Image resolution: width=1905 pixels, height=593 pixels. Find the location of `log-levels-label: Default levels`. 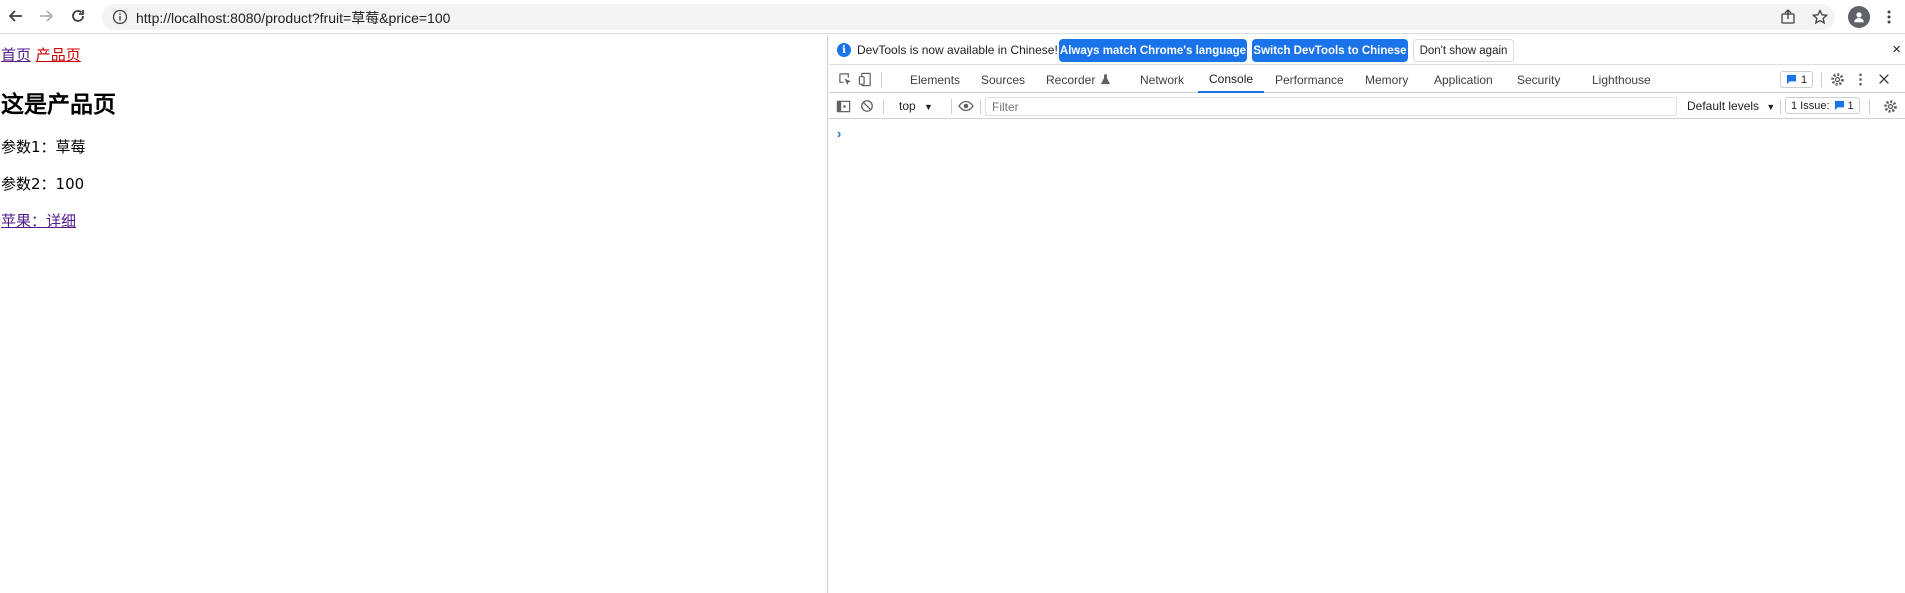

log-levels-label: Default levels is located at coordinates (1723, 106).